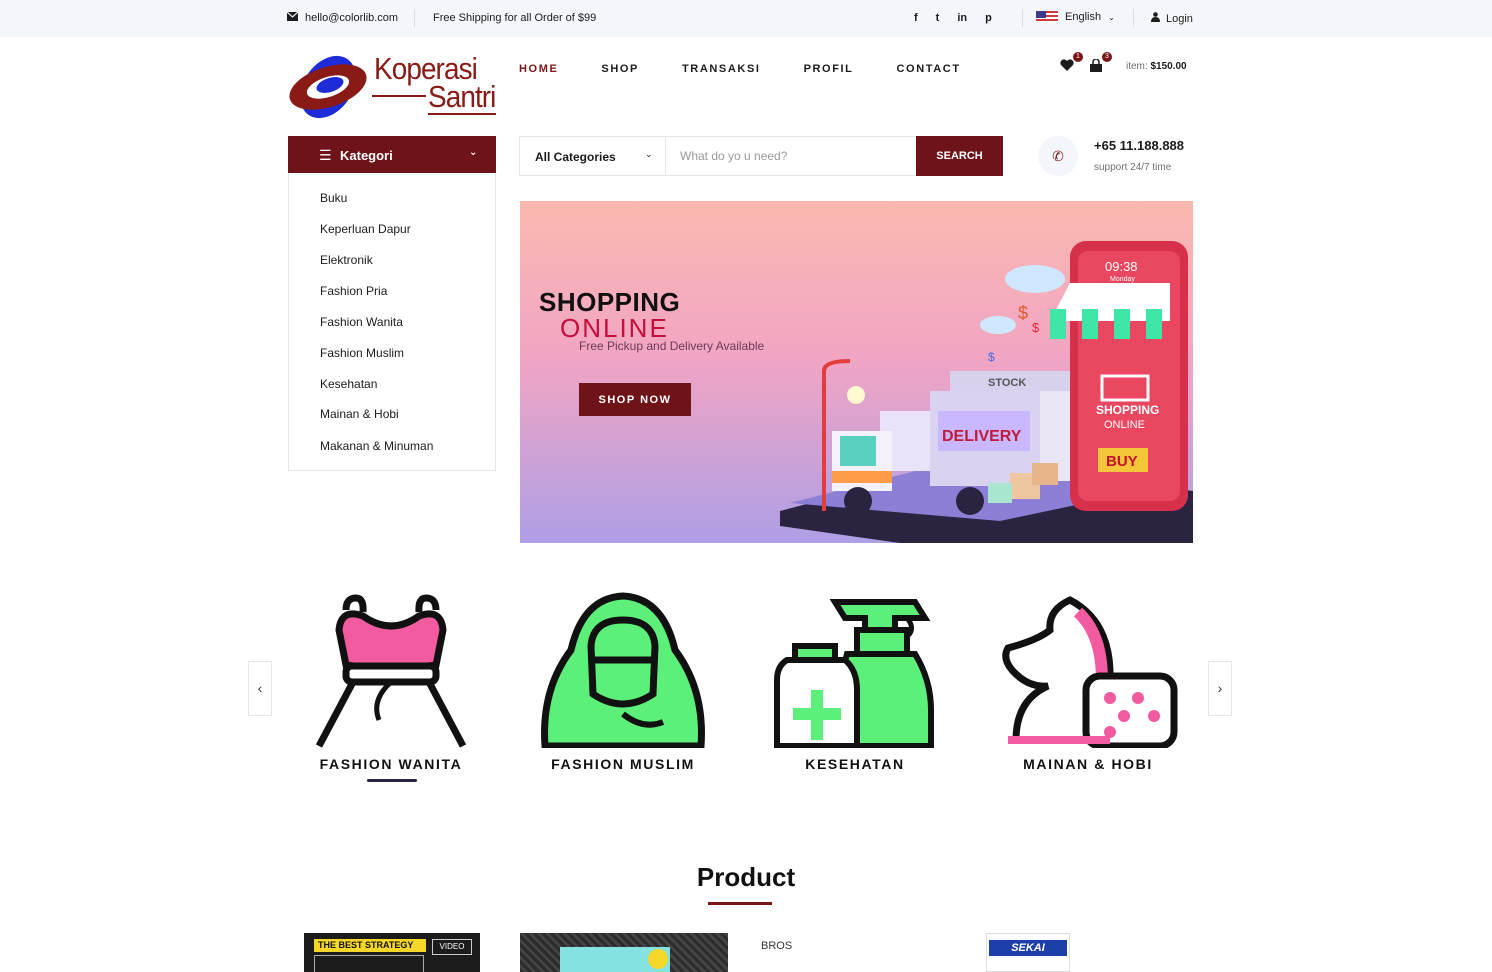  What do you see at coordinates (982, 436) in the screenshot?
I see `delivery-label: DELIVERY` at bounding box center [982, 436].